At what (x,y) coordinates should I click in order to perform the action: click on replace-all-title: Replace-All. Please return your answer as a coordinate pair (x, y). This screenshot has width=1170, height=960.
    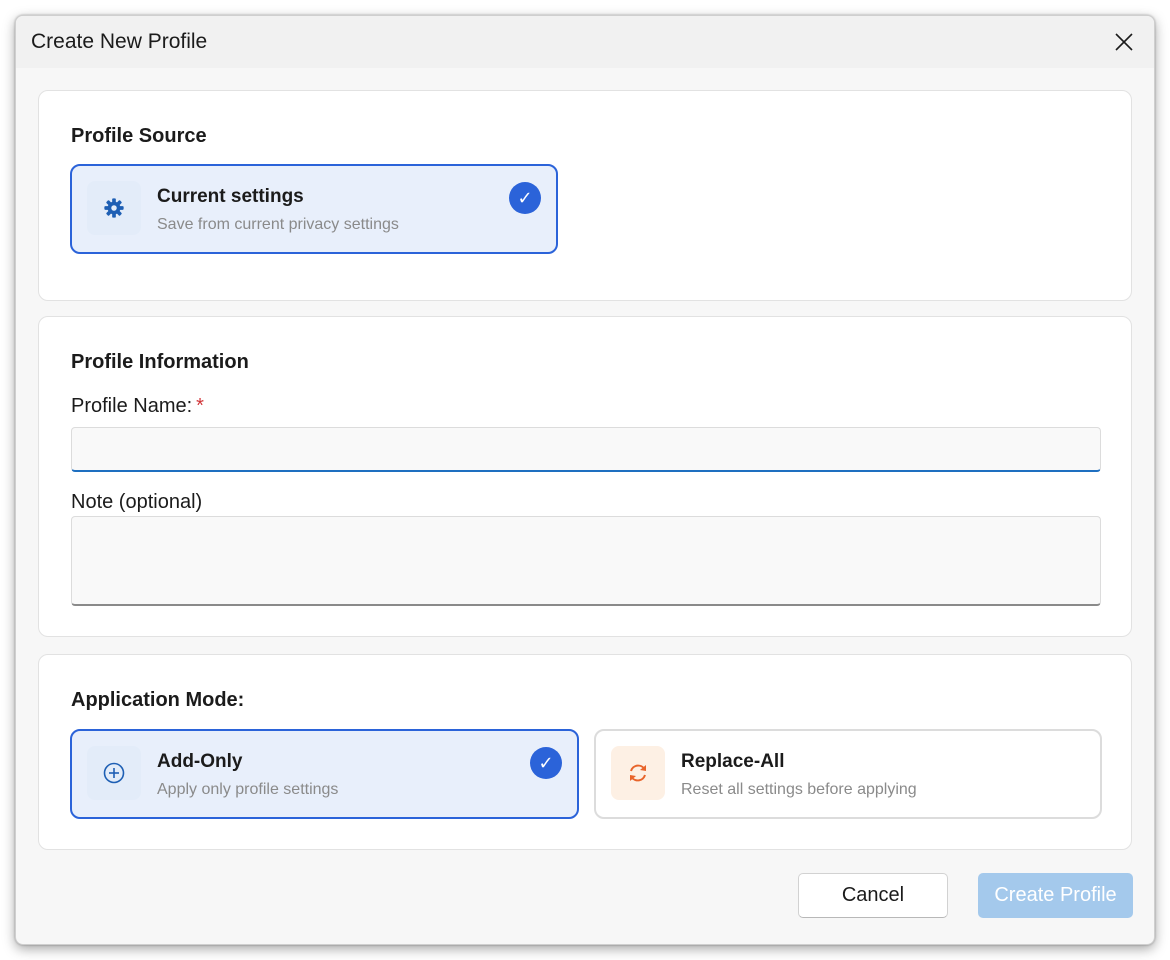
    Looking at the image, I should click on (733, 761).